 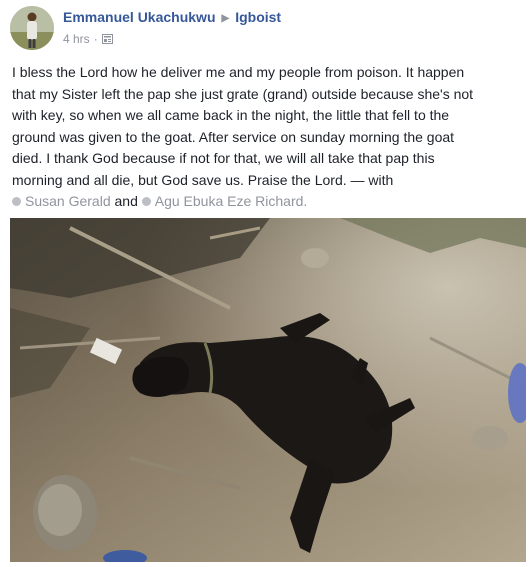 What do you see at coordinates (139, 17) in the screenshot?
I see `author-name-link: Emmanuel Ukachukwu` at bounding box center [139, 17].